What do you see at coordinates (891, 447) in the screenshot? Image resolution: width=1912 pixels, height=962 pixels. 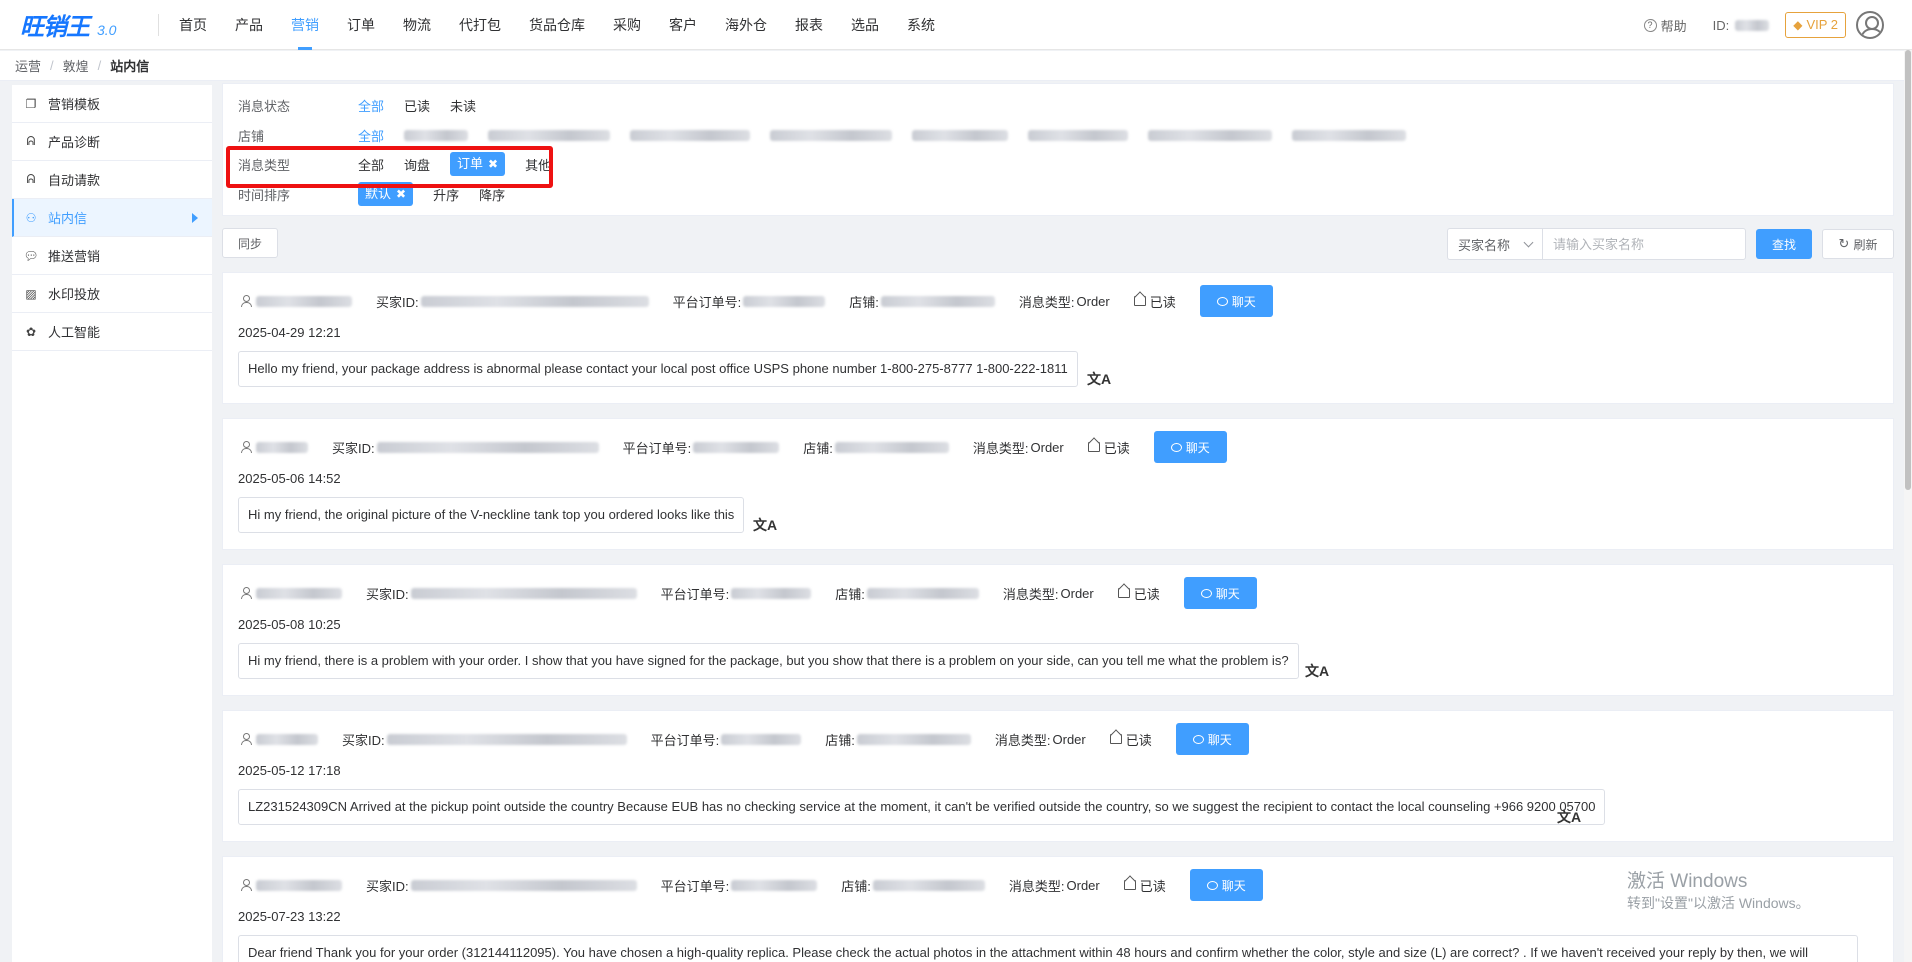 I see `store-name-redacted` at bounding box center [891, 447].